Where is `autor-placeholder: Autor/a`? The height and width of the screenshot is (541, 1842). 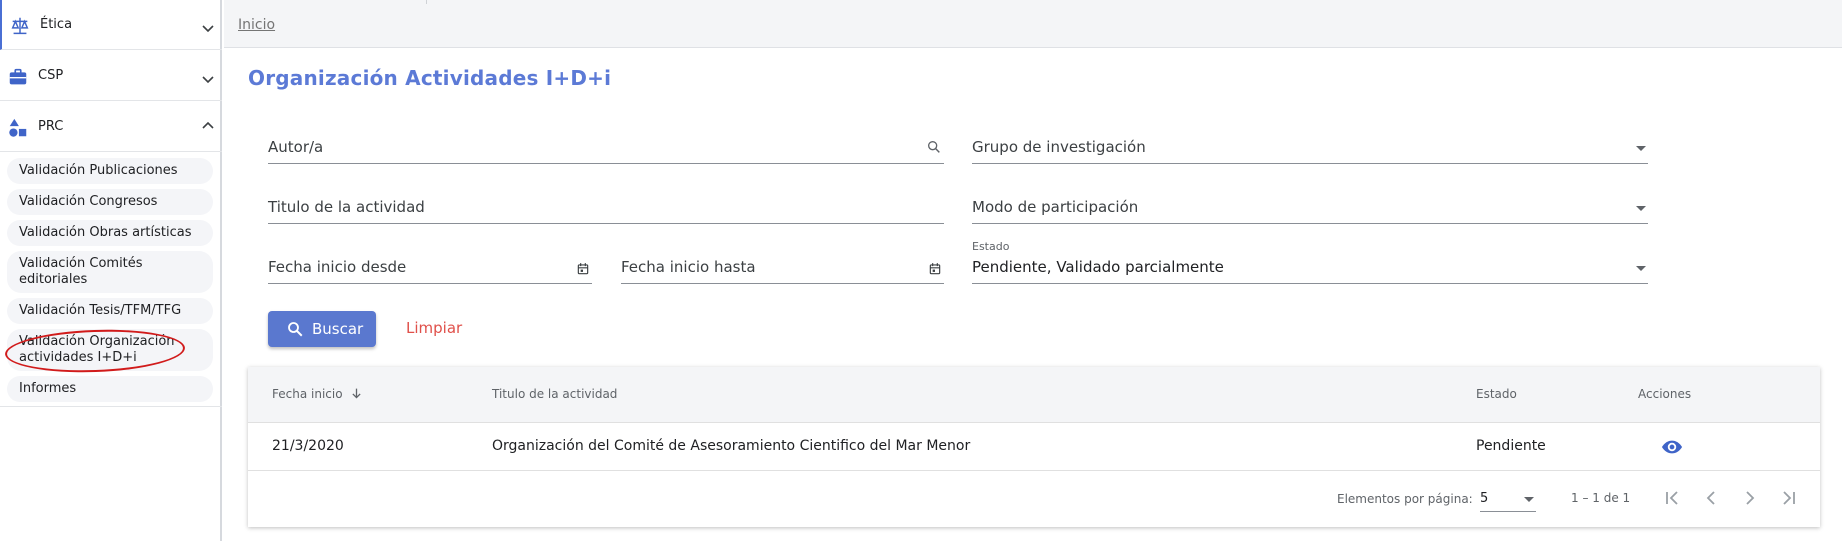 autor-placeholder: Autor/a is located at coordinates (296, 147).